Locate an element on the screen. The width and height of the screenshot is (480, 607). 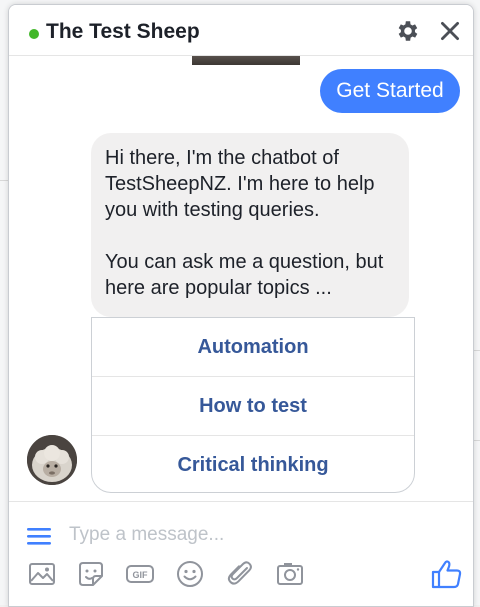
send-like-button is located at coordinates (447, 574).